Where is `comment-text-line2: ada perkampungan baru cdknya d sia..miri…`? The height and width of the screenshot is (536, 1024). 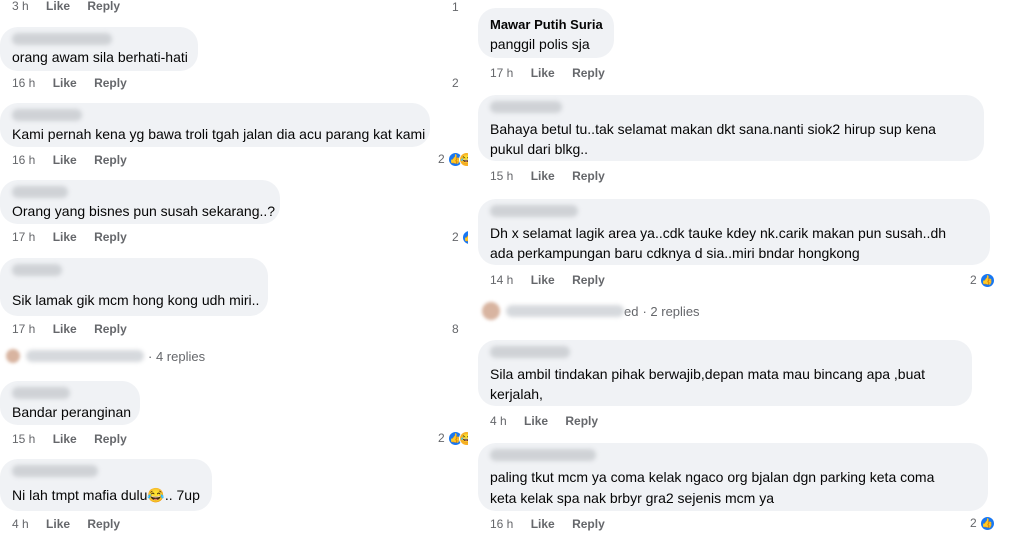 comment-text-line2: ada perkampungan baru cdknya d sia..miri… is located at coordinates (675, 253).